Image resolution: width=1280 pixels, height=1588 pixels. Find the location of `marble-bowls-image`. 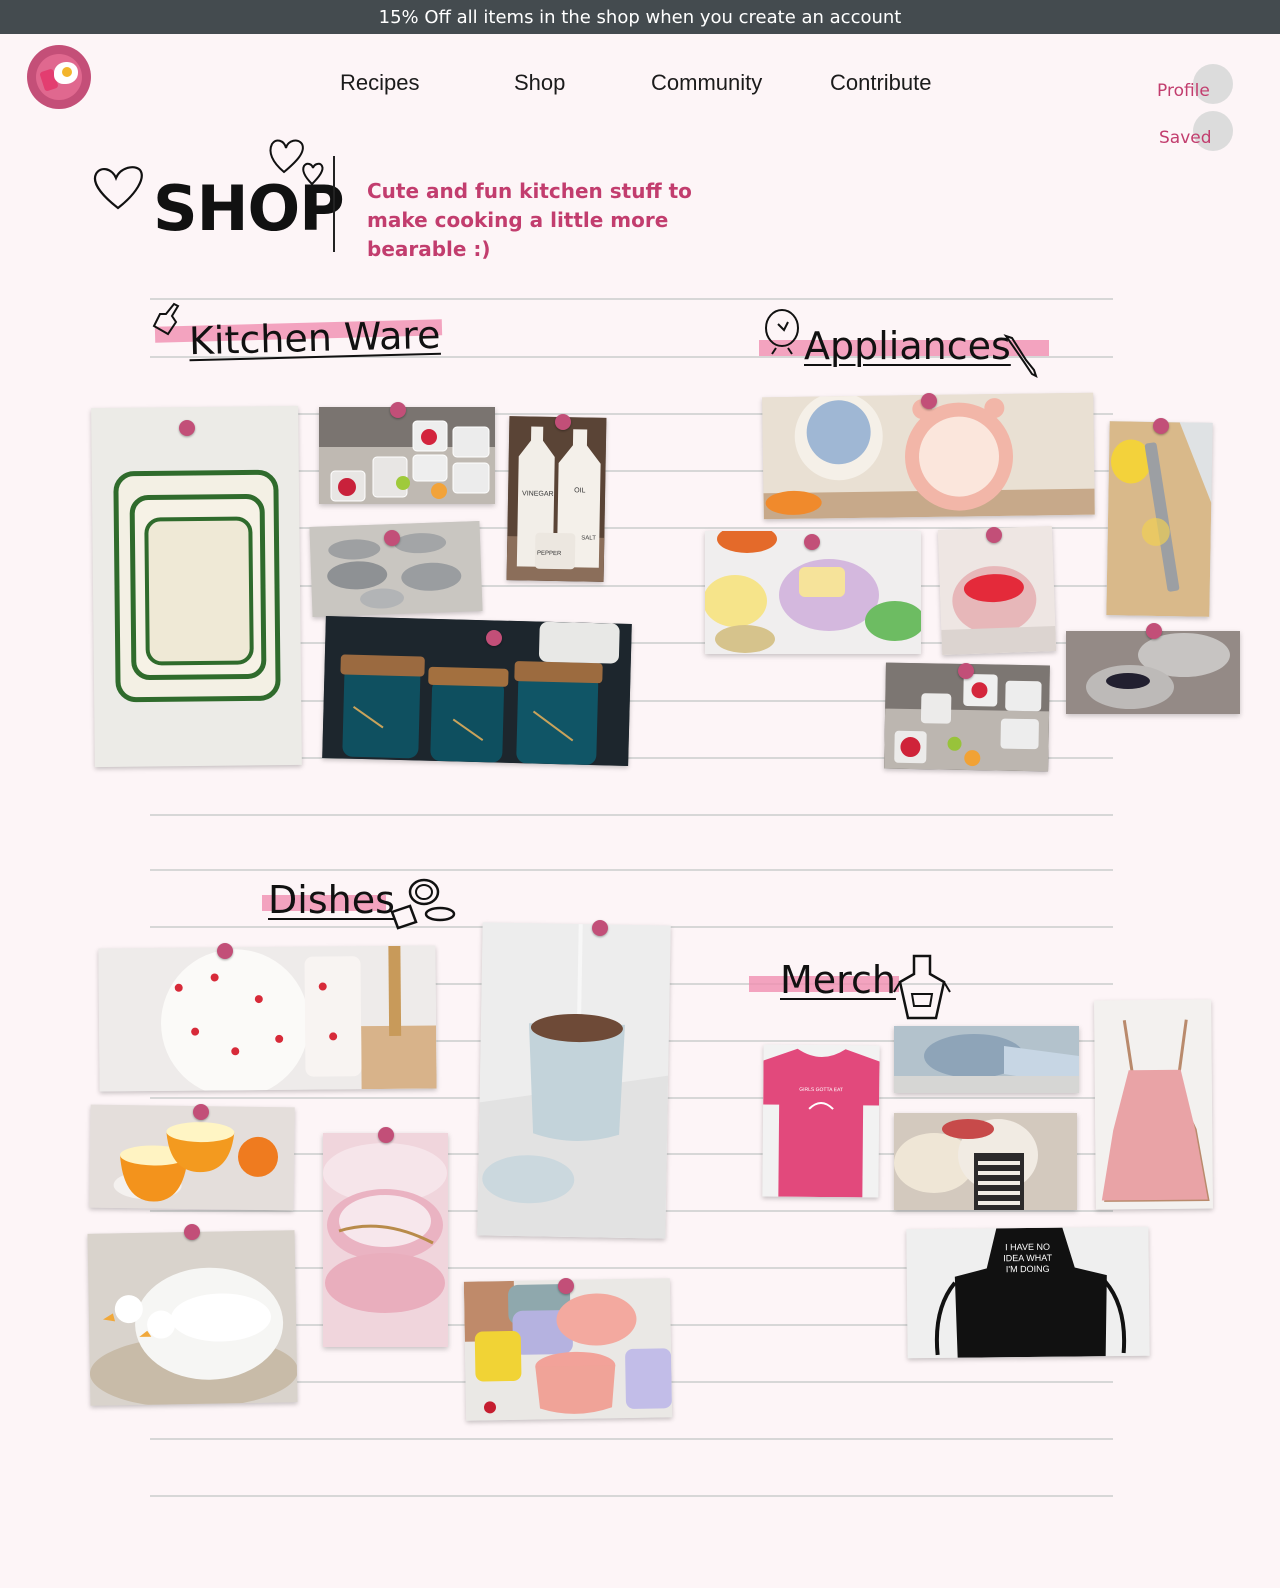

marble-bowls-image is located at coordinates (385, 1240).